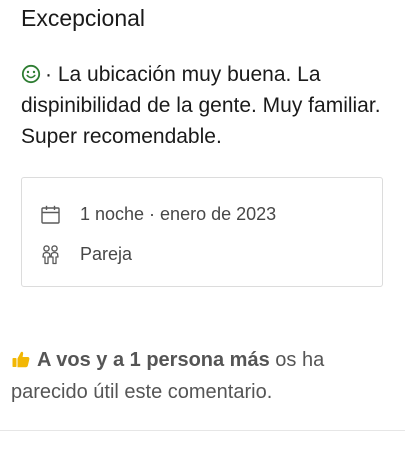 The height and width of the screenshot is (450, 405). I want to click on traveler-type-row: Pareja, so click(86, 254).